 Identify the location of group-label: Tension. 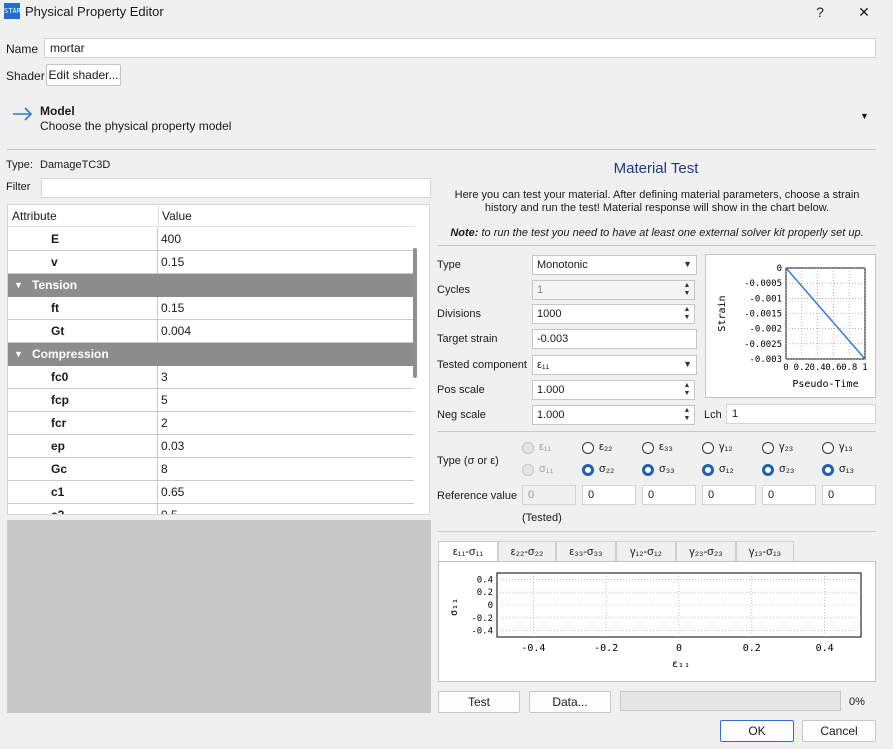
(55, 285).